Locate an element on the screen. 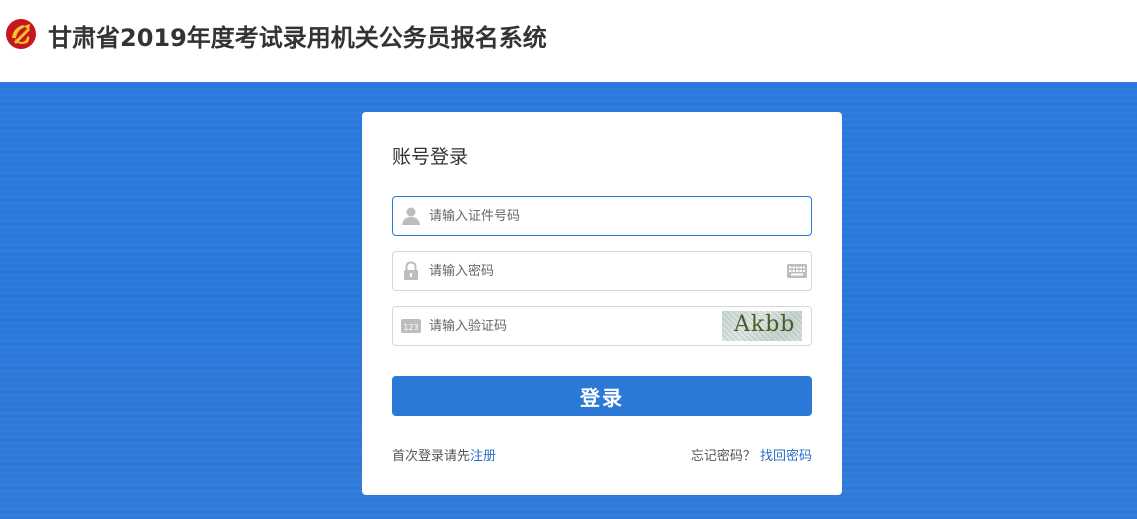  lock-icon is located at coordinates (411, 270).